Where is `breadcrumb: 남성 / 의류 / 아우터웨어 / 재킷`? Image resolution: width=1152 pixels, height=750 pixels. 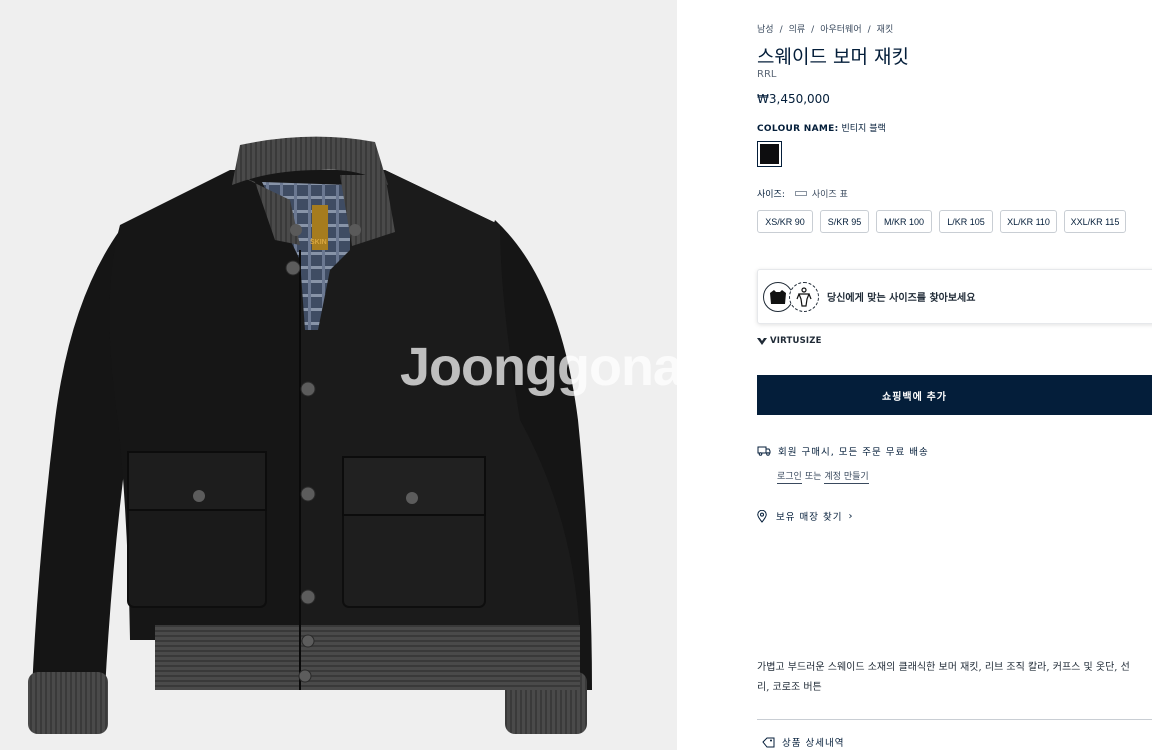
breadcrumb: 남성 / 의류 / 아우터웨어 / 재킷 is located at coordinates (825, 28).